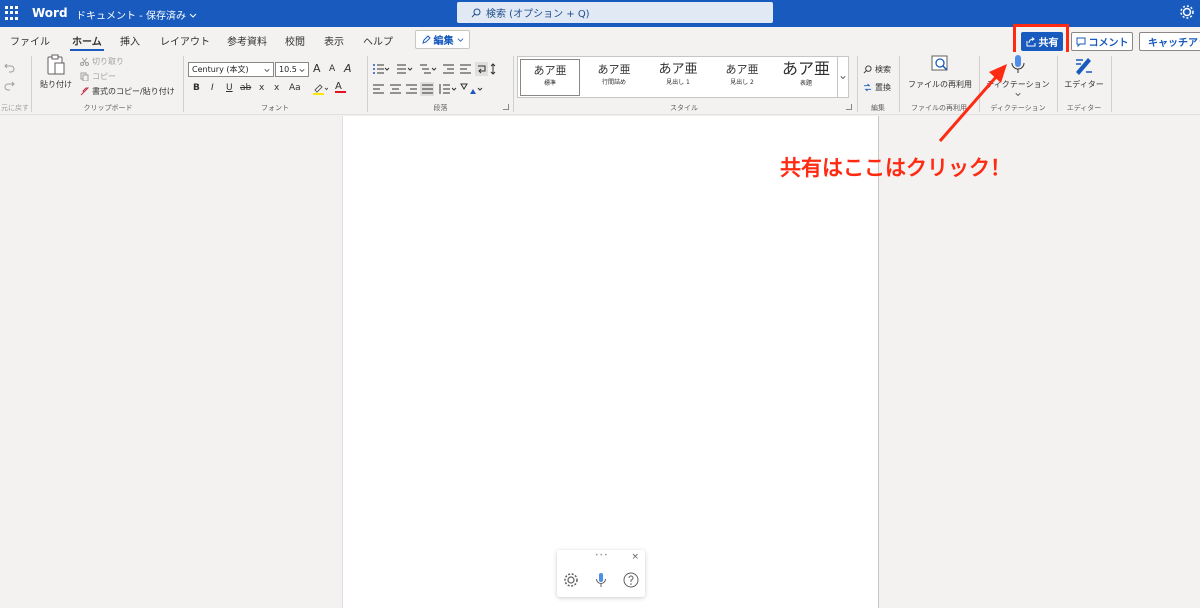 This screenshot has width=1200, height=608. Describe the element at coordinates (635, 557) in the screenshot. I see `close-button: ×` at that location.